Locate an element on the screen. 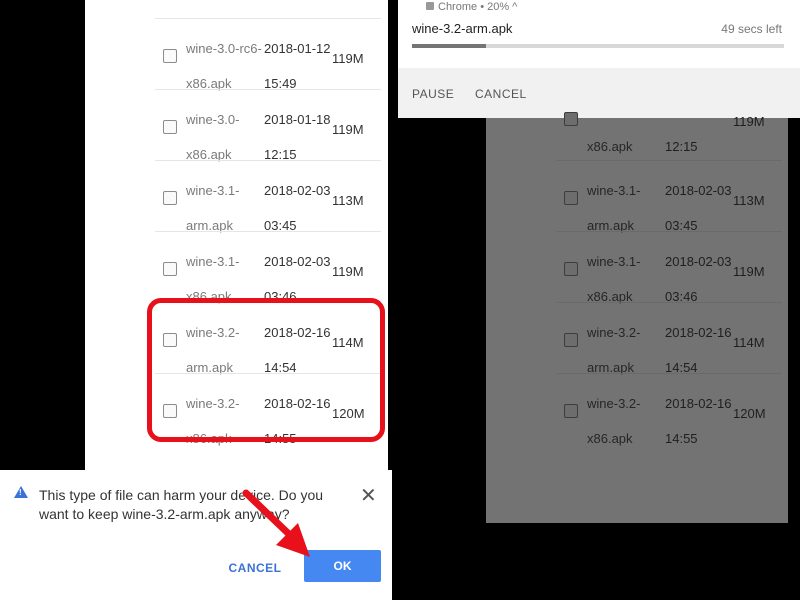 The image size is (800, 600). file-row: wine-3.0- x86.apk 2018-01-18 12:15 119M is located at coordinates (268, 125).